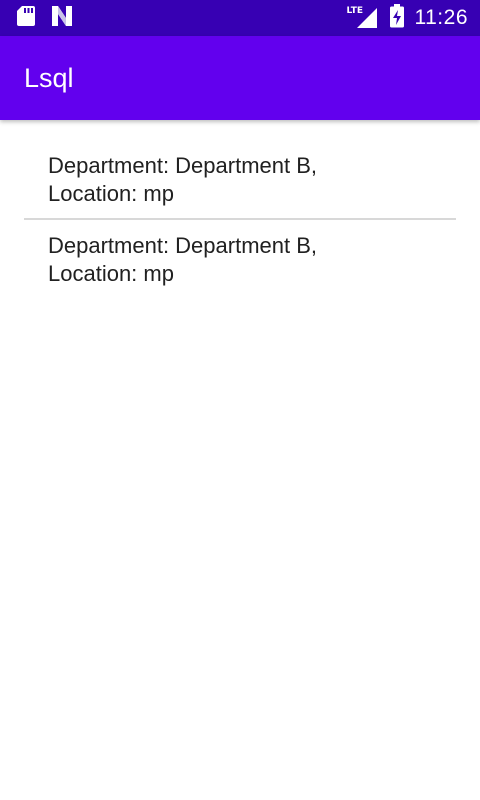 This screenshot has width=480, height=800. Describe the element at coordinates (240, 78) in the screenshot. I see `app-bar: Lsql` at that location.